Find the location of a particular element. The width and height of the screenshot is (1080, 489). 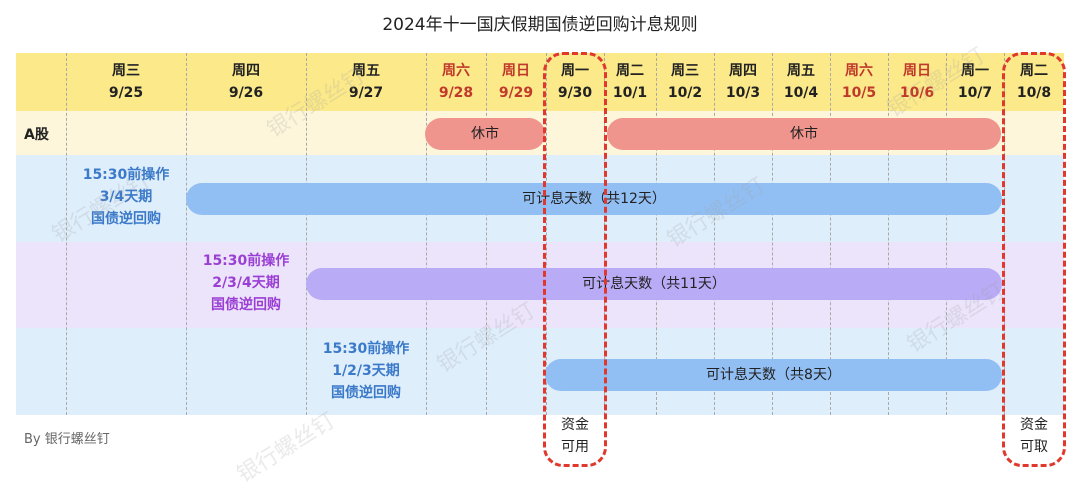

col-header: 周日 9/29 is located at coordinates (516, 82).